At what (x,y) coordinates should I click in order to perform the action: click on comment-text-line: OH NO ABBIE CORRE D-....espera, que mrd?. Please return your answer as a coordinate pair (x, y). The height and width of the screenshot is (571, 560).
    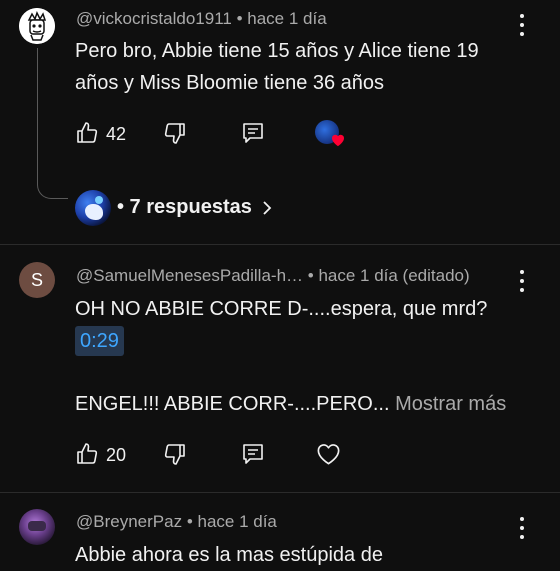
    Looking at the image, I should click on (281, 309).